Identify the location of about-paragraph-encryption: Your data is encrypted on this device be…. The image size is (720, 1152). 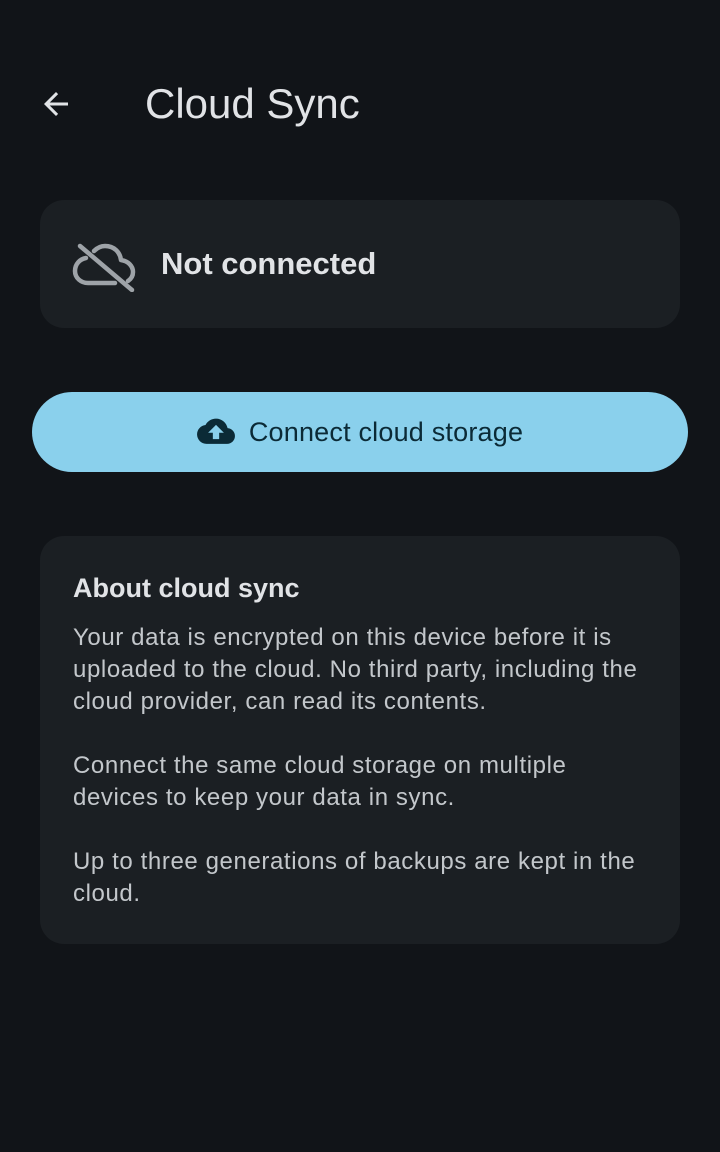
(355, 669).